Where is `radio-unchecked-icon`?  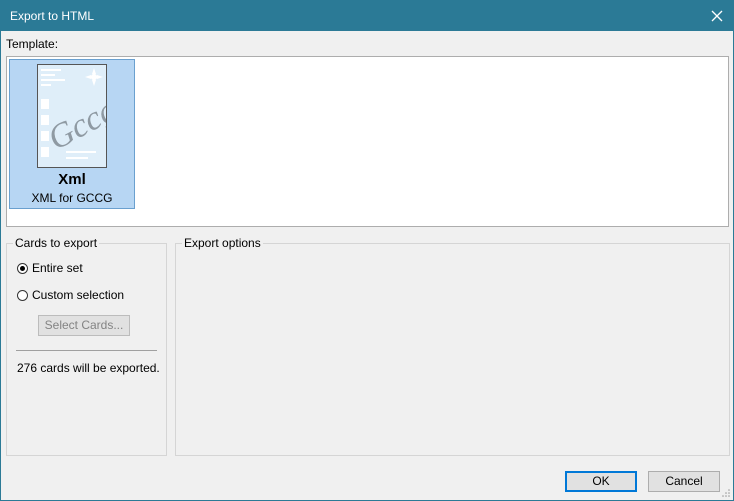 radio-unchecked-icon is located at coordinates (22, 295).